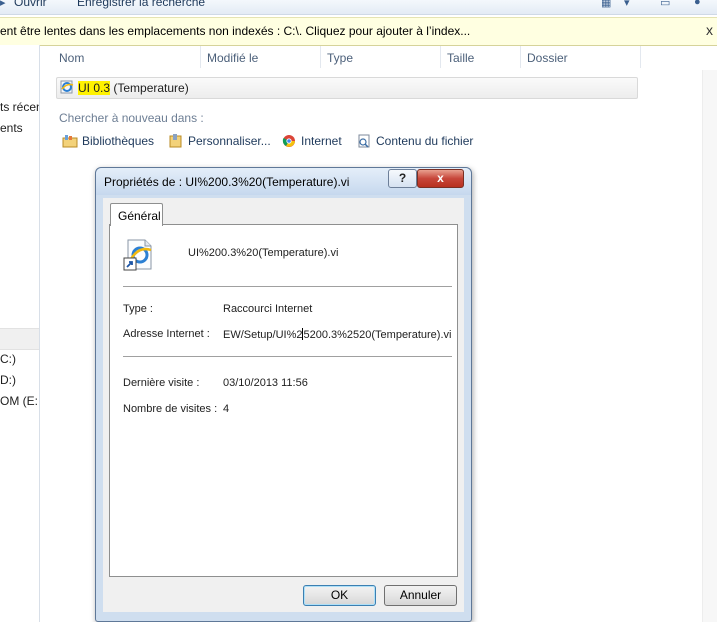  Describe the element at coordinates (175, 141) in the screenshot. I see `custom-folder-icon` at that location.